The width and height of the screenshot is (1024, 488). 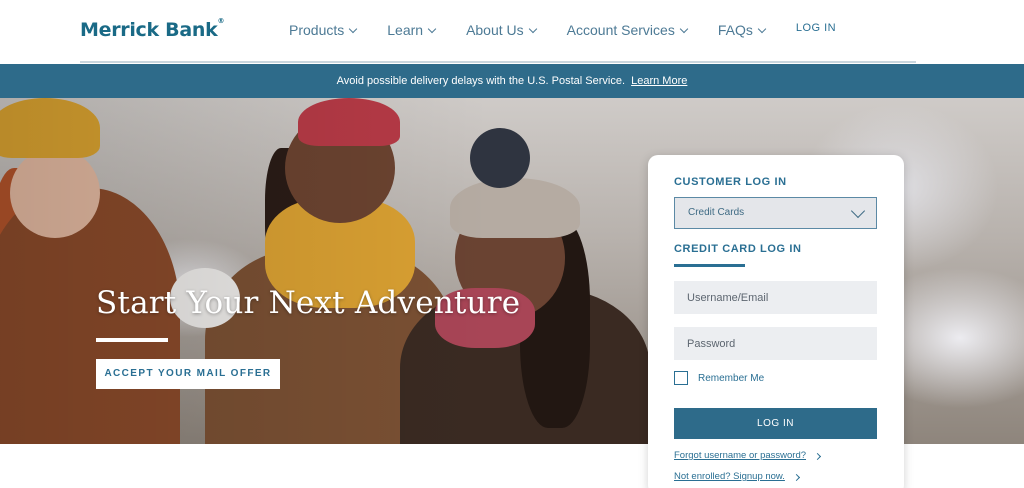 I want to click on nav-item-label: About Us, so click(x=495, y=30).